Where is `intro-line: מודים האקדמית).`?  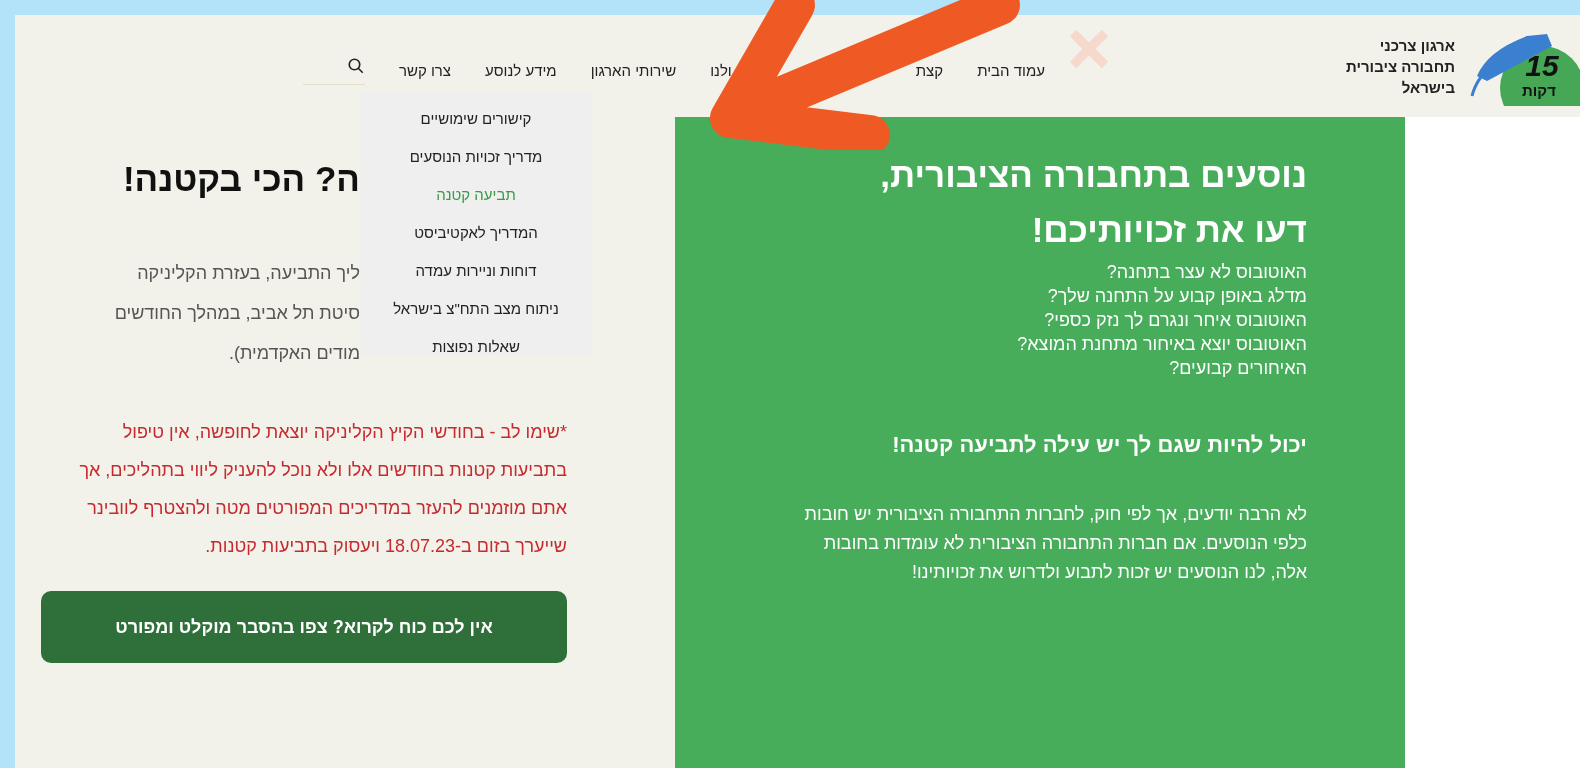 intro-line: מודים האקדמית). is located at coordinates (294, 353).